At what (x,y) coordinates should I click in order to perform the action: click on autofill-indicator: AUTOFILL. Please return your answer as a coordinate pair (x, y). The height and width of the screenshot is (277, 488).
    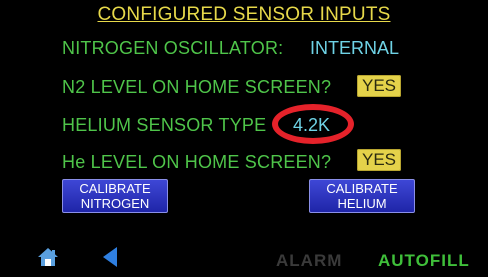
    Looking at the image, I should click on (424, 261).